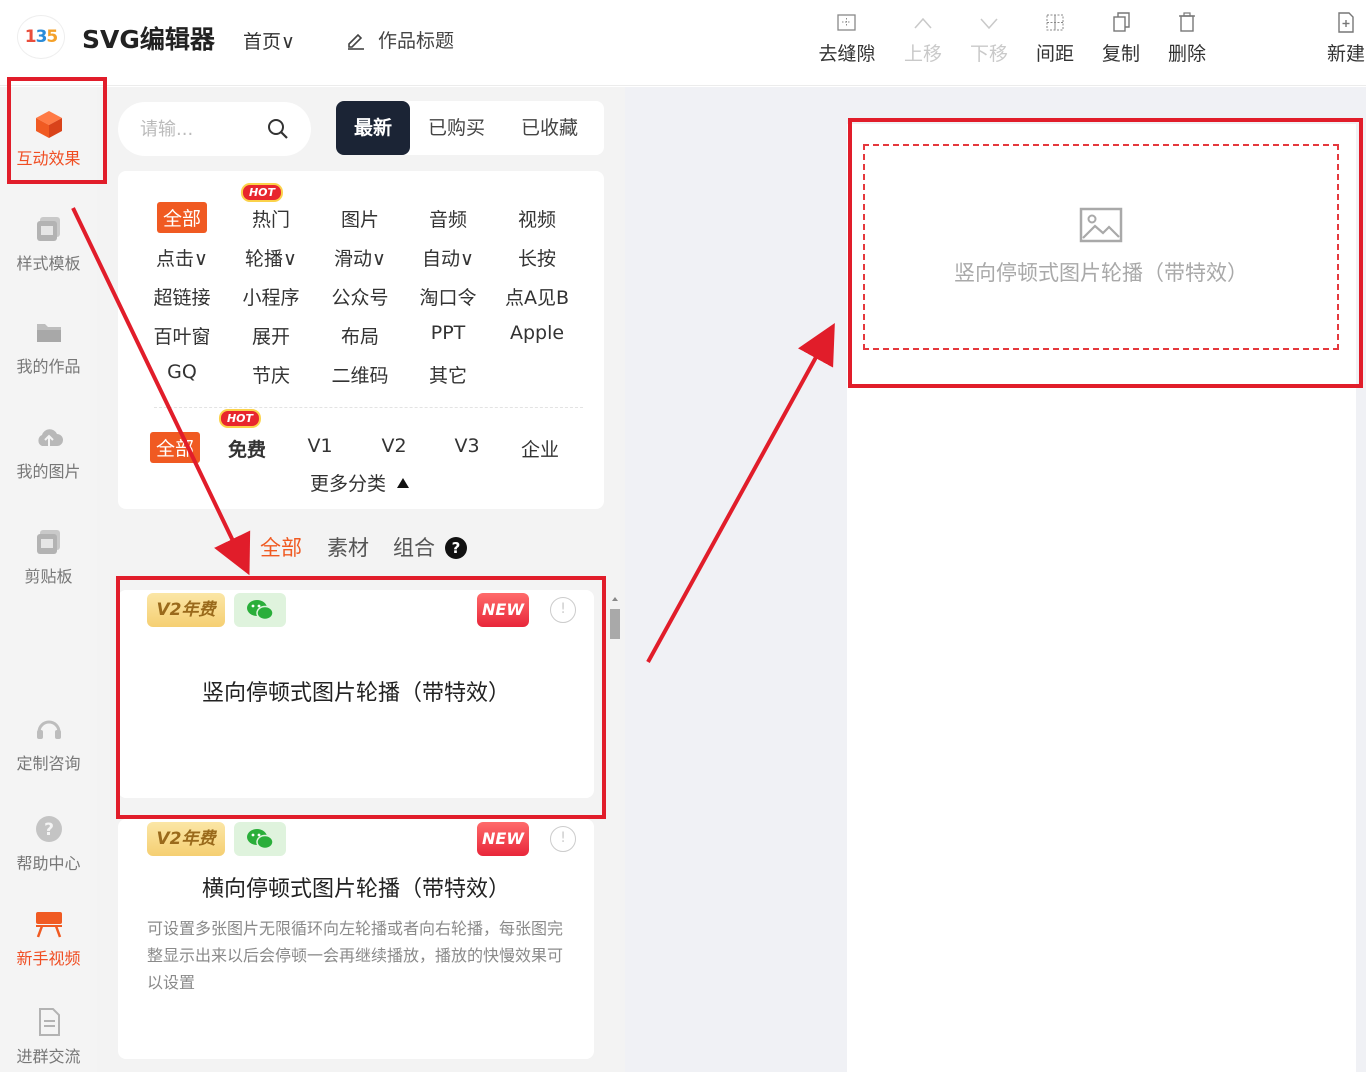  Describe the element at coordinates (456, 128) in the screenshot. I see `tab-purchased: 已购买` at that location.